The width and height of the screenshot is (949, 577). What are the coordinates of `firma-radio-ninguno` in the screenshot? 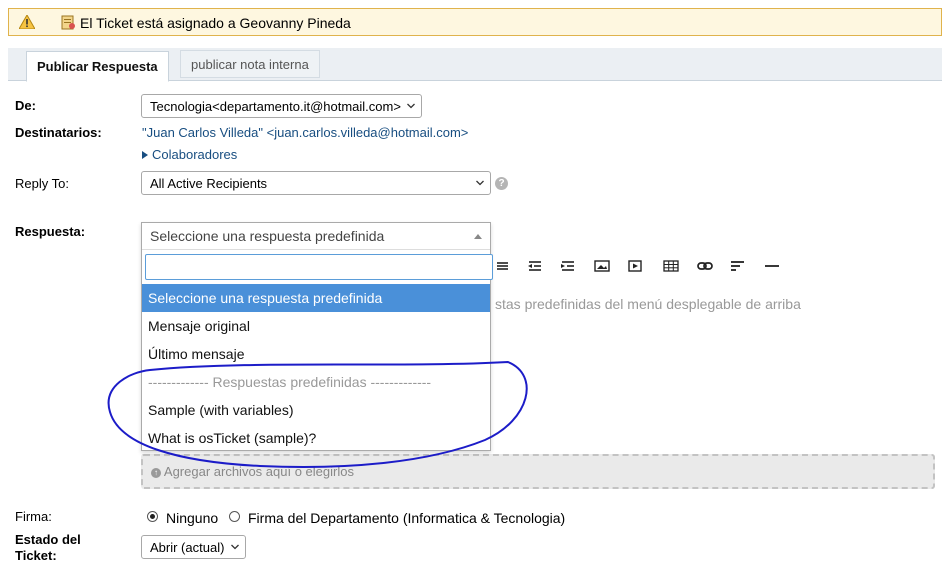 It's located at (152, 516).